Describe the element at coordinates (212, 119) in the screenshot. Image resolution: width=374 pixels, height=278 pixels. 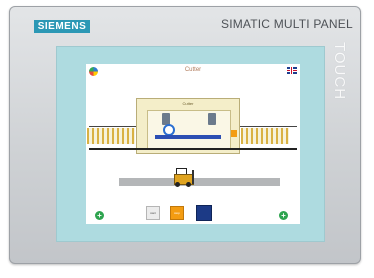
I see `motor-right` at that location.